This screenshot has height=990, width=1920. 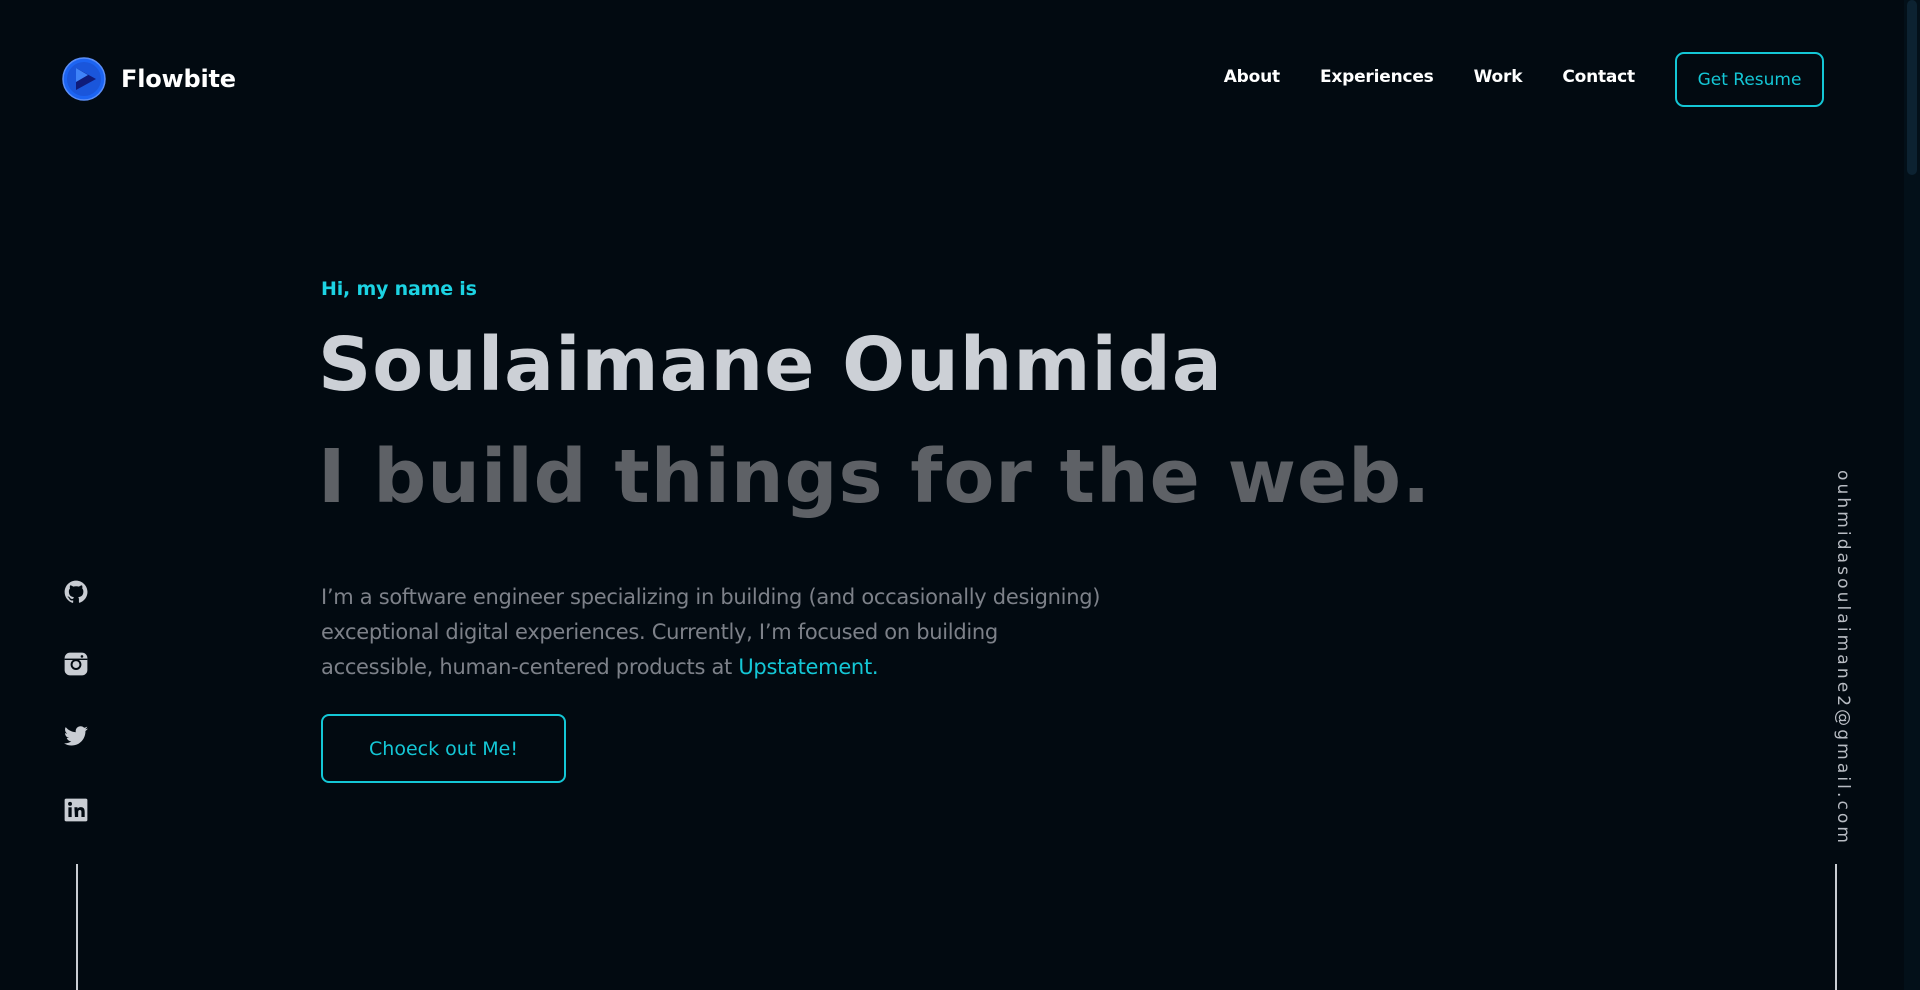 I want to click on email-sidebar: ouhmidasoulaimane2@gmail.com, so click(x=1848, y=658).